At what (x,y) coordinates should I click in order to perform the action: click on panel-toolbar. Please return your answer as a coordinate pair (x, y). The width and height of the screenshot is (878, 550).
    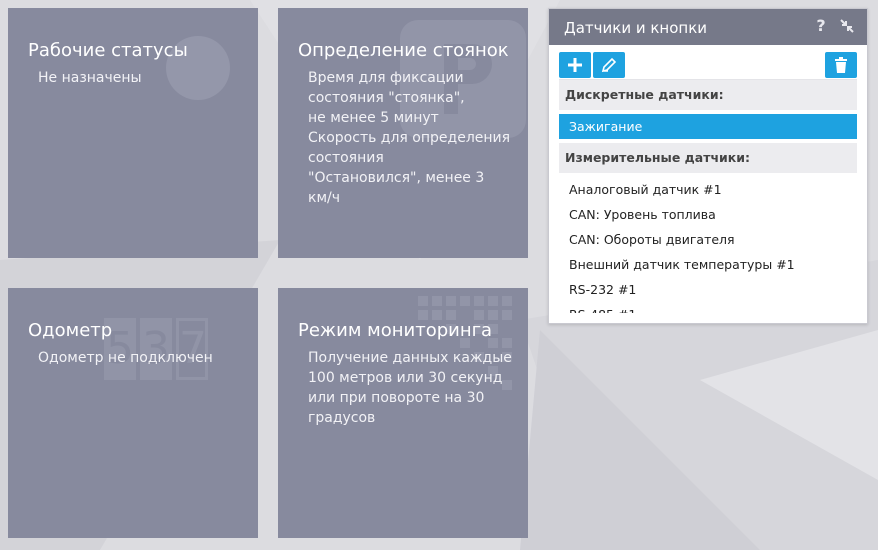
    Looking at the image, I should click on (708, 62).